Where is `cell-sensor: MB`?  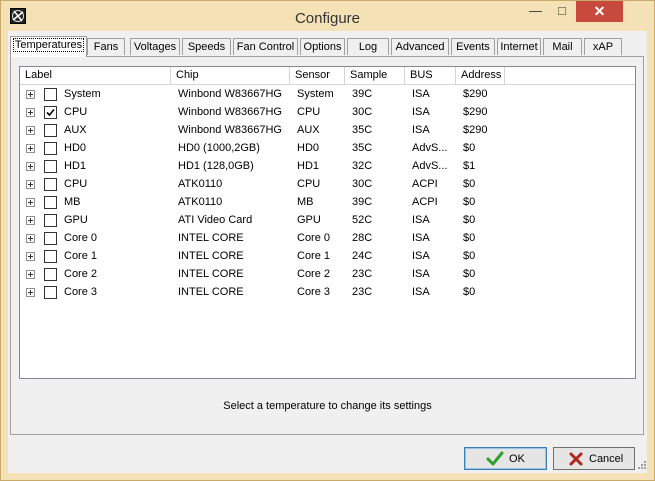
cell-sensor: MB is located at coordinates (305, 202).